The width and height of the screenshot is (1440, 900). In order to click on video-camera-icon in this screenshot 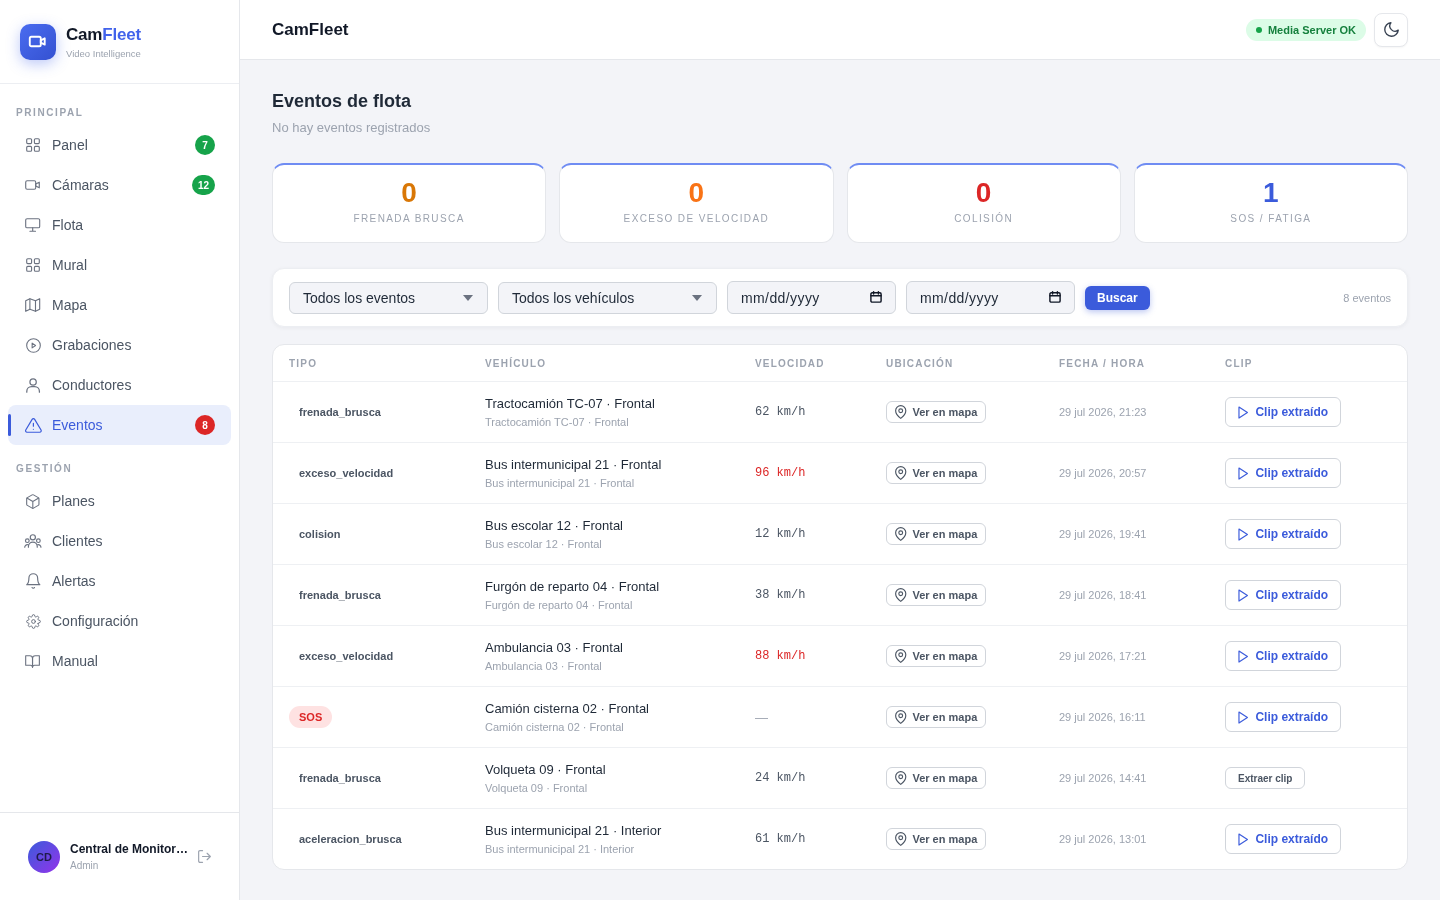, I will do `click(33, 185)`.